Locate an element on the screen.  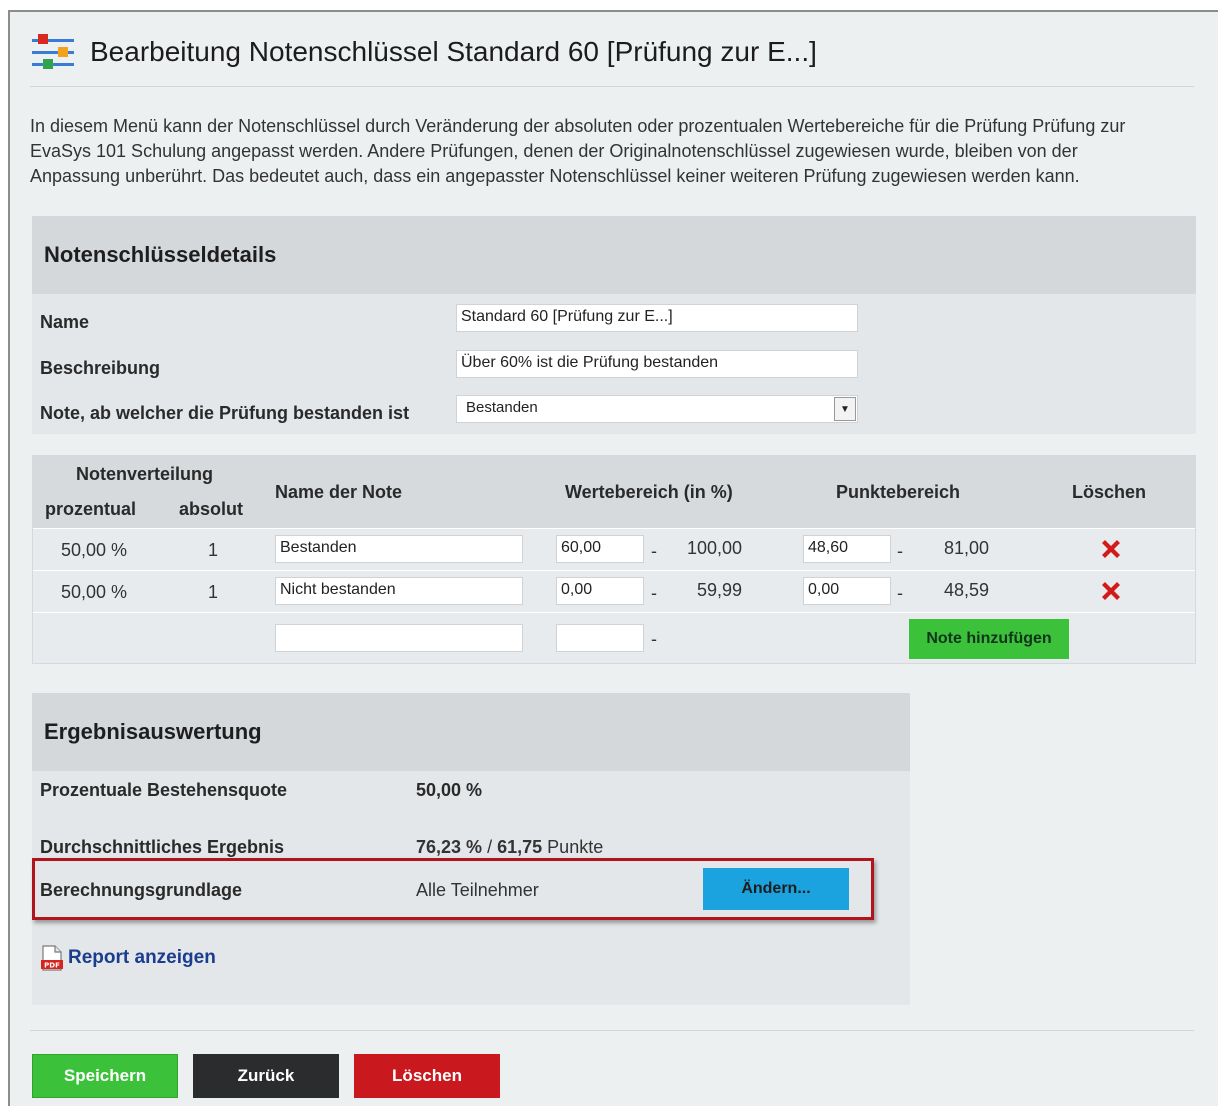
pass-rate-value: 50,00 % is located at coordinates (449, 790).